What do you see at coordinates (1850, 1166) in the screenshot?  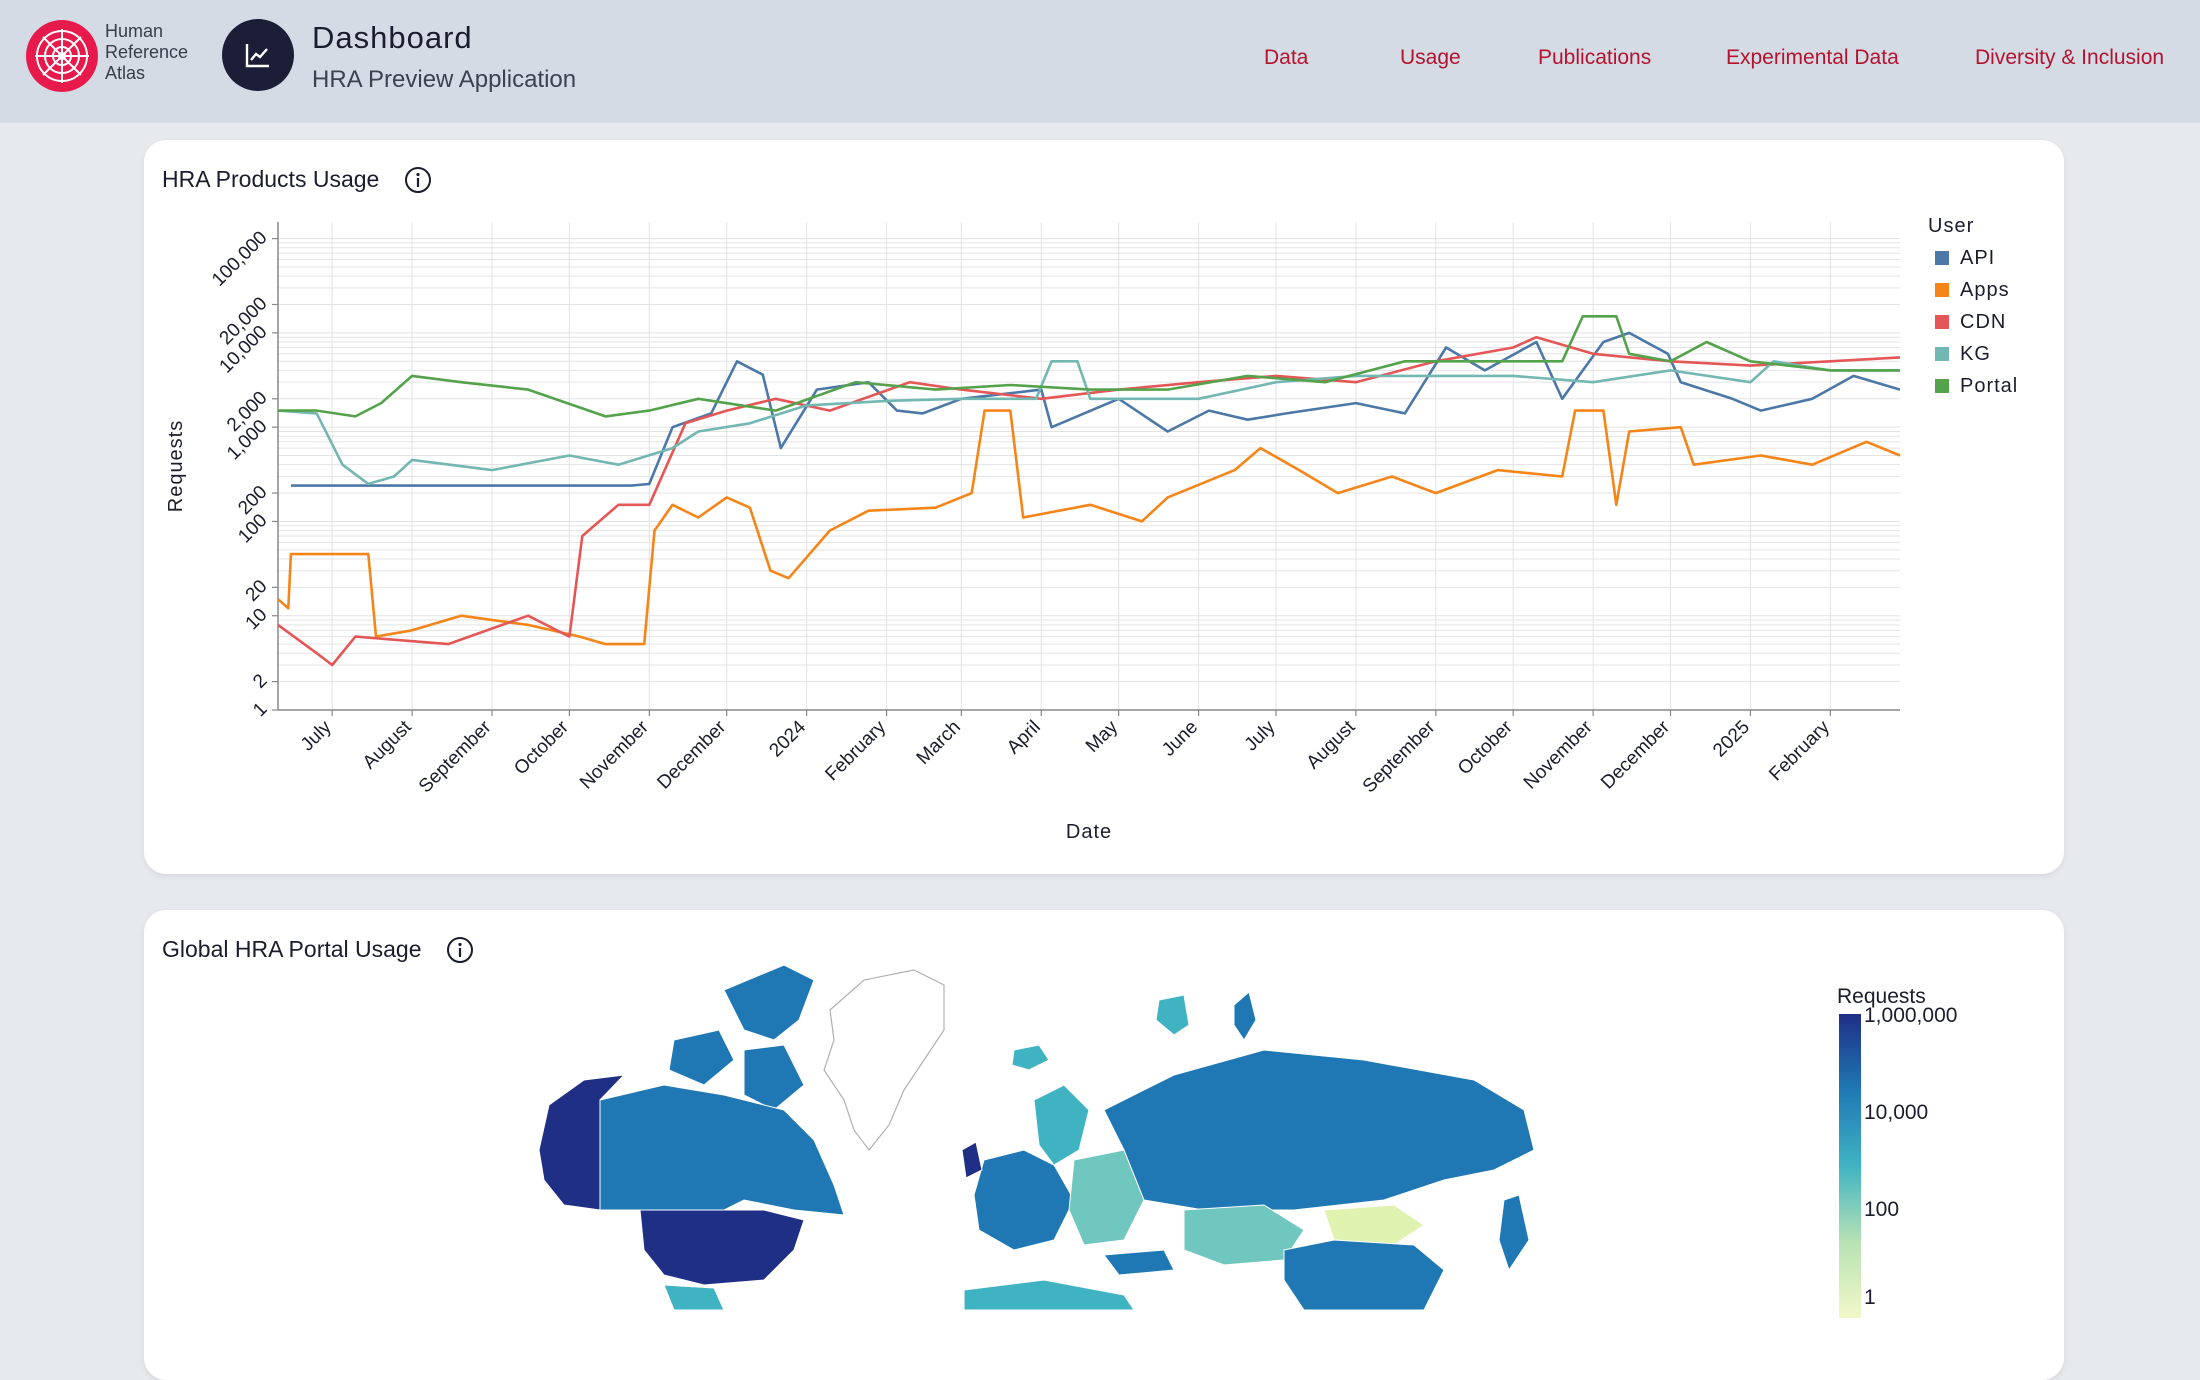 I see `map-legend-gradient` at bounding box center [1850, 1166].